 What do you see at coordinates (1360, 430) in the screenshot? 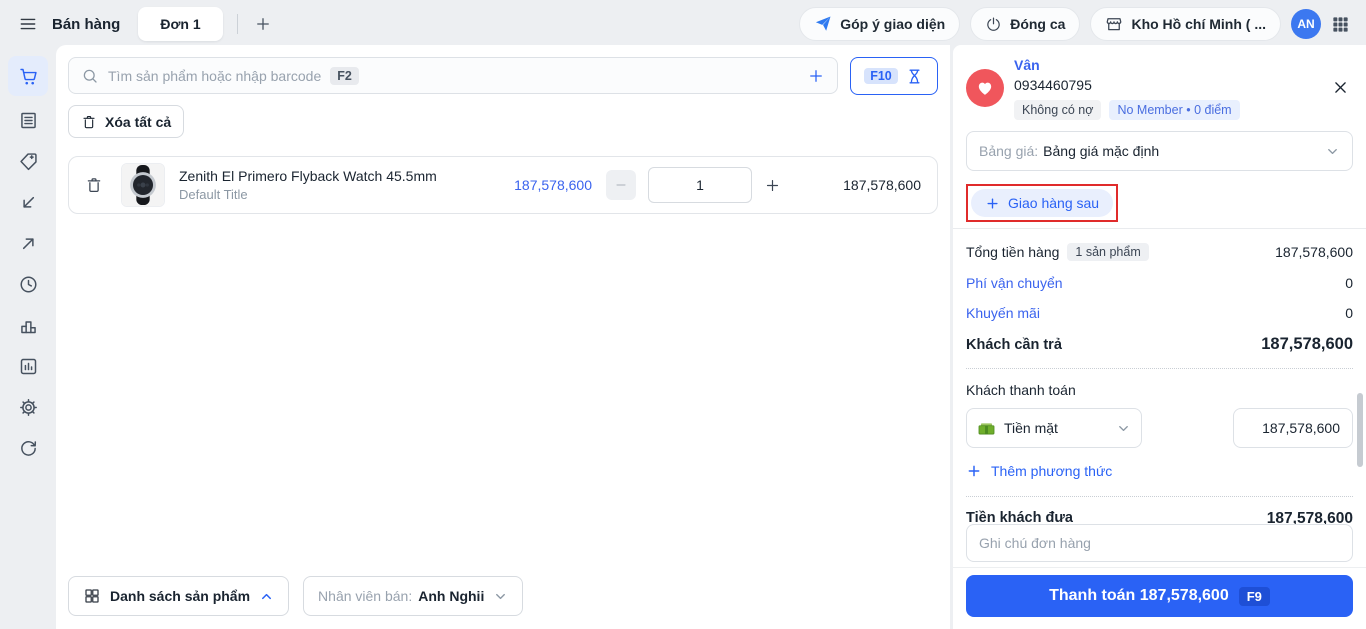
I see `panel-scrollbar` at bounding box center [1360, 430].